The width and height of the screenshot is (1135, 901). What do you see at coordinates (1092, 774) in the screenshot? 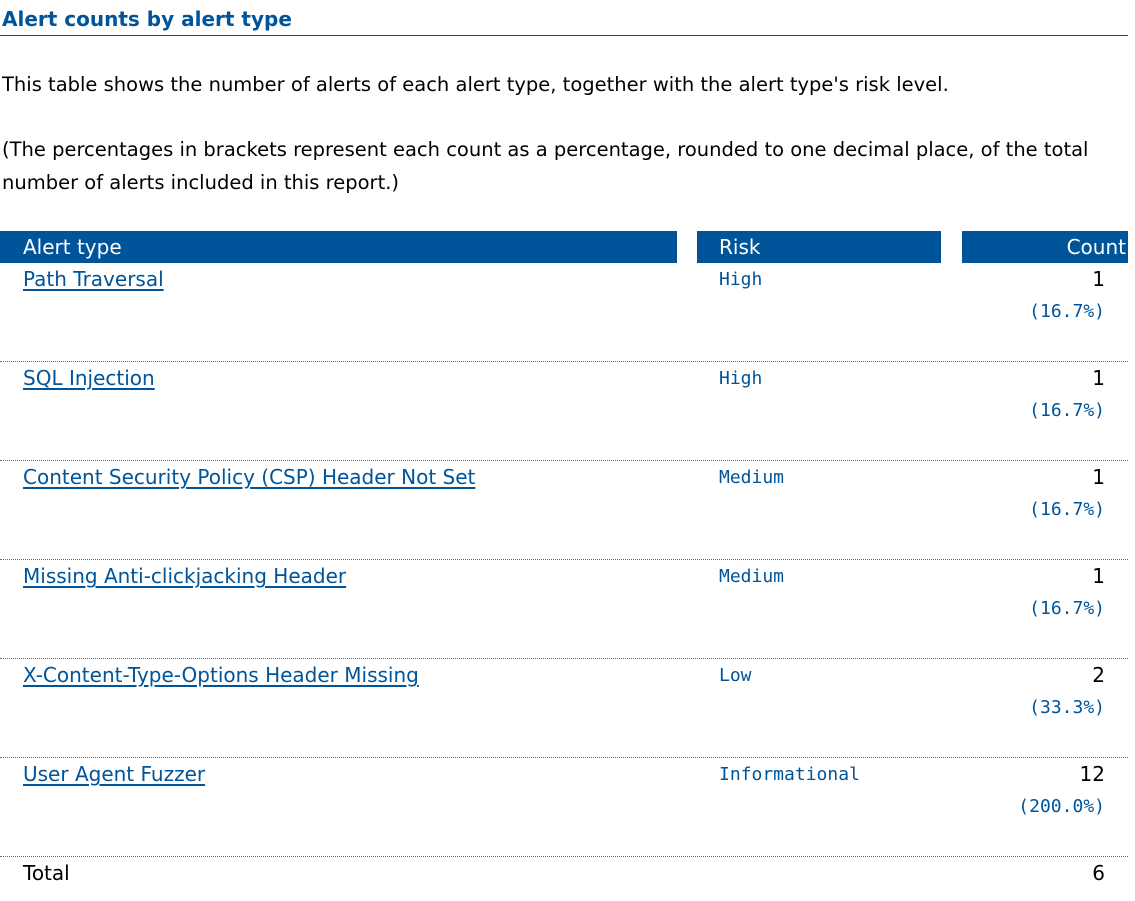
I see `alert-count: 12` at bounding box center [1092, 774].